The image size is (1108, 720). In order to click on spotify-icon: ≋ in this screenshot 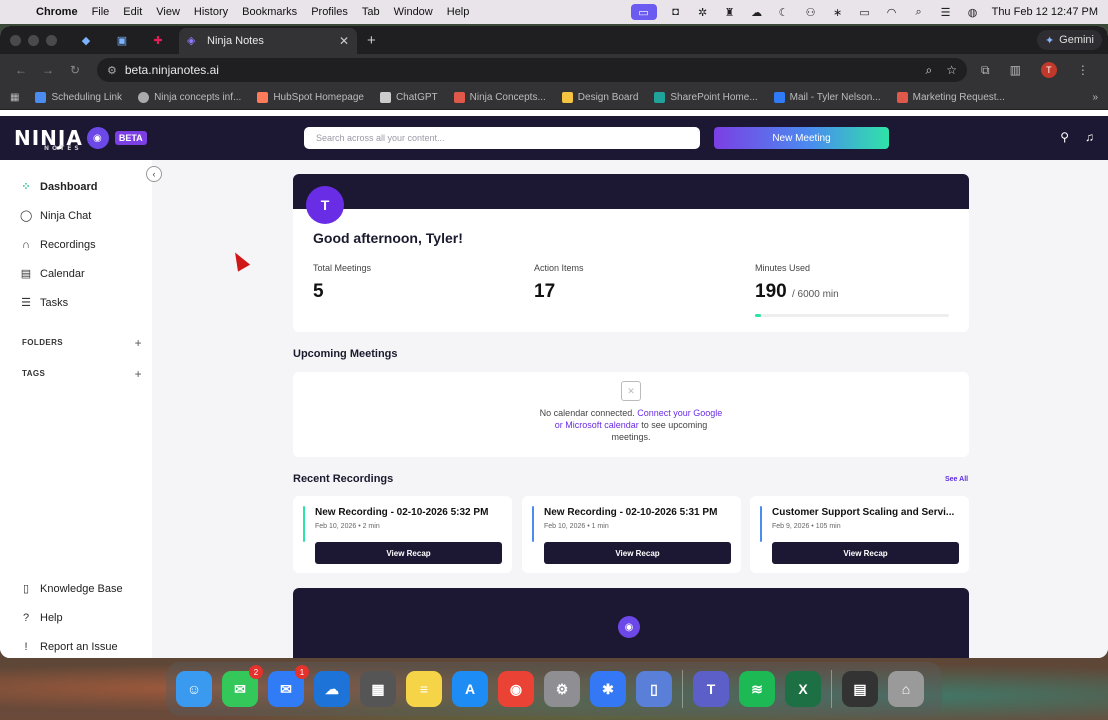, I will do `click(757, 689)`.